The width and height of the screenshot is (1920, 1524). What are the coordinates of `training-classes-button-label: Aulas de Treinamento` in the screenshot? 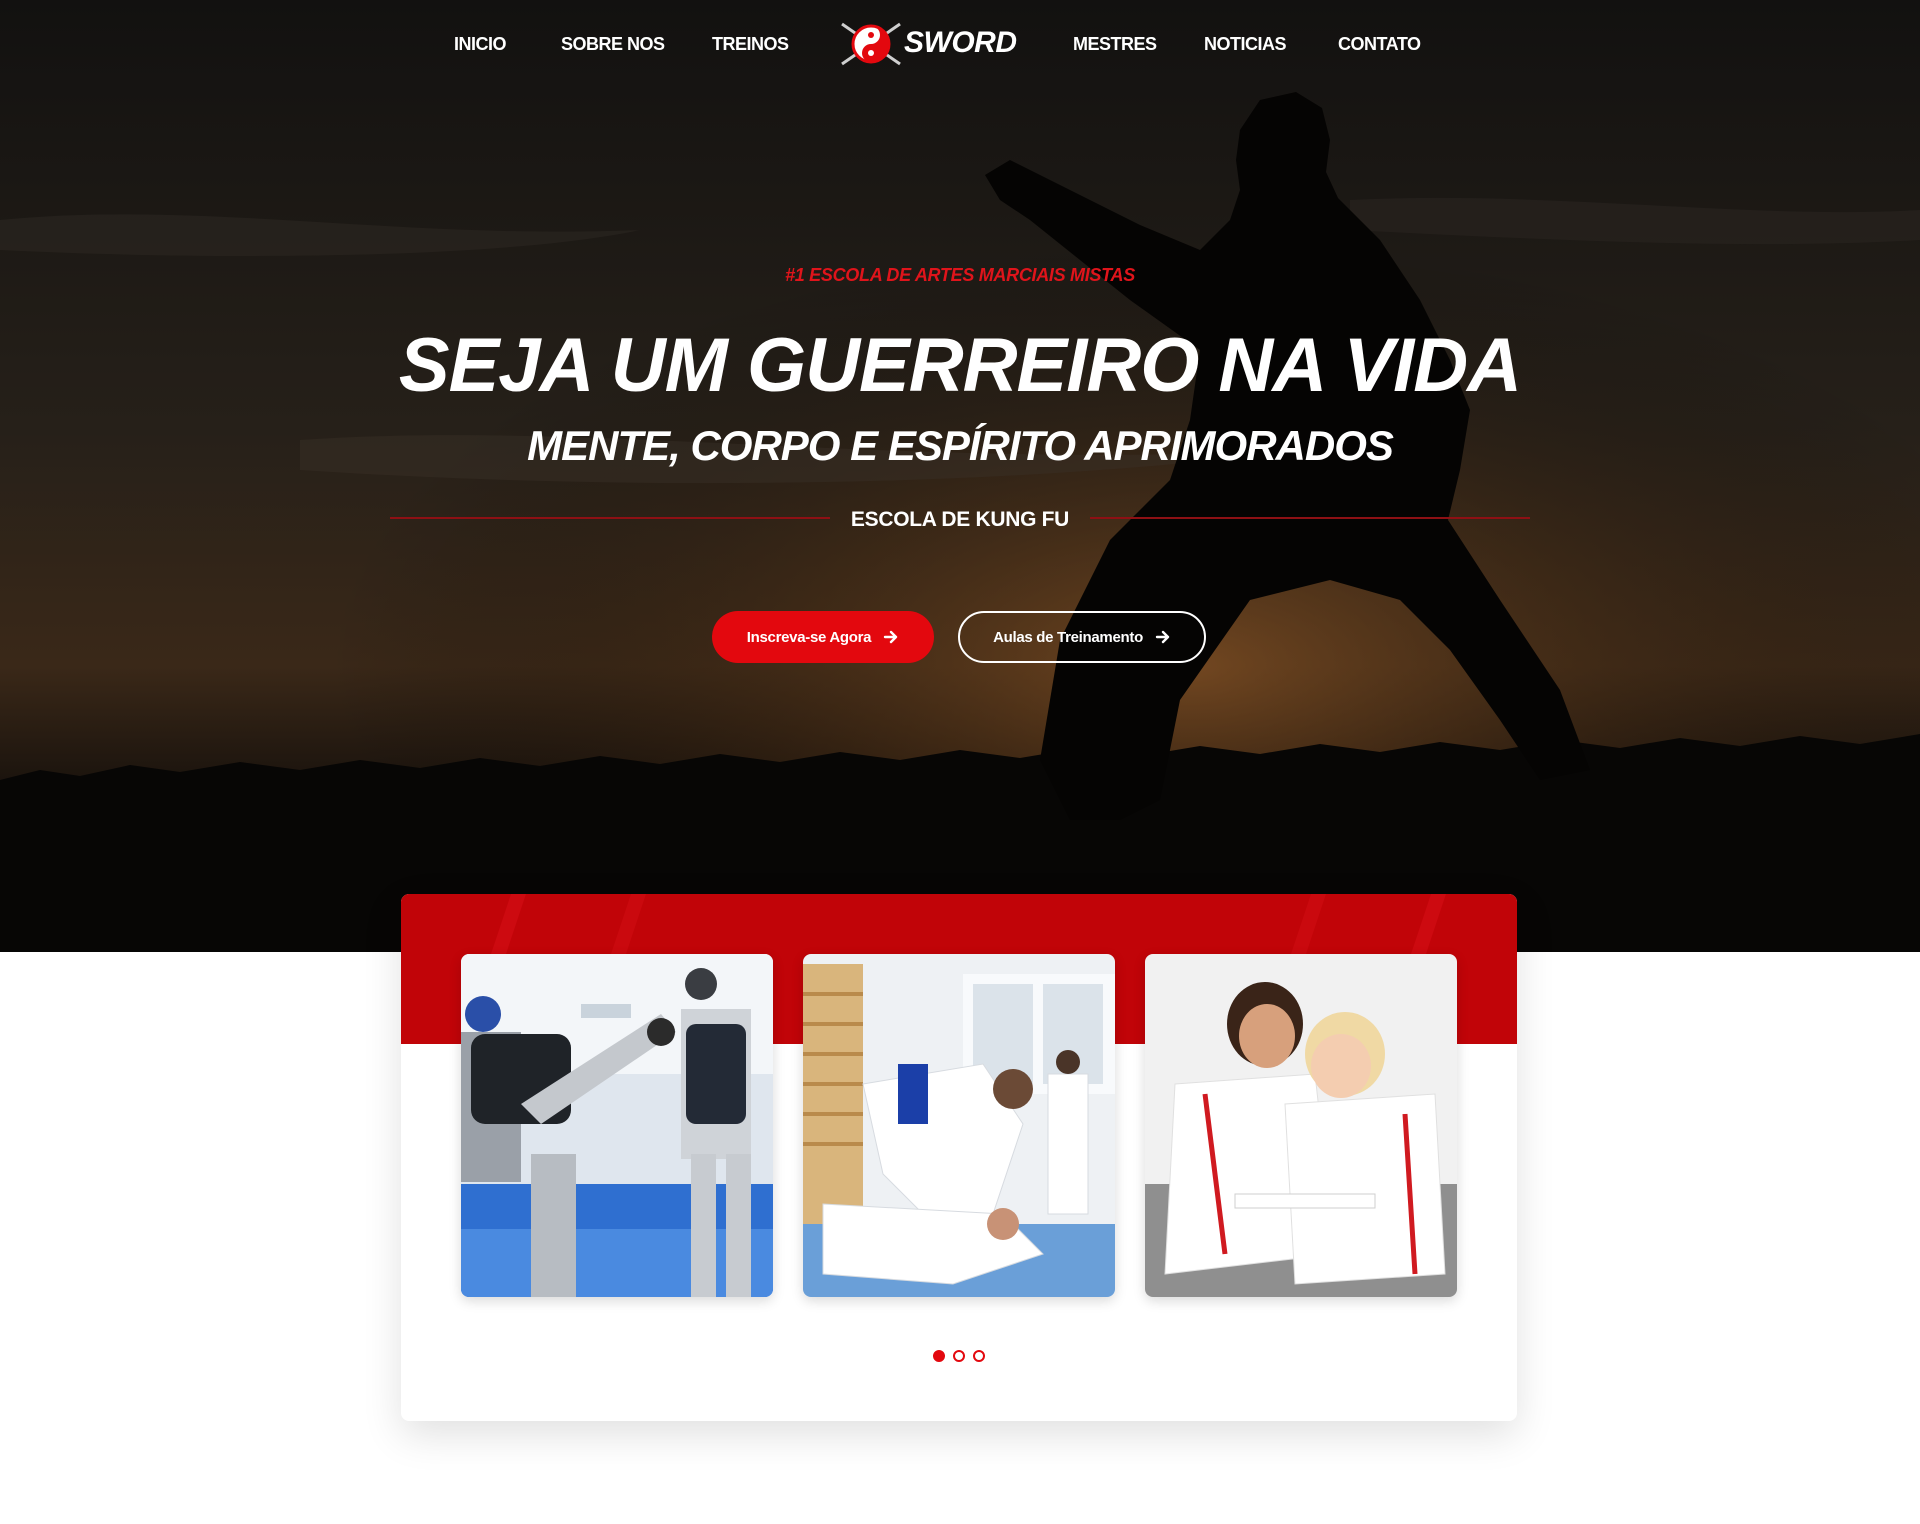 It's located at (1068, 637).